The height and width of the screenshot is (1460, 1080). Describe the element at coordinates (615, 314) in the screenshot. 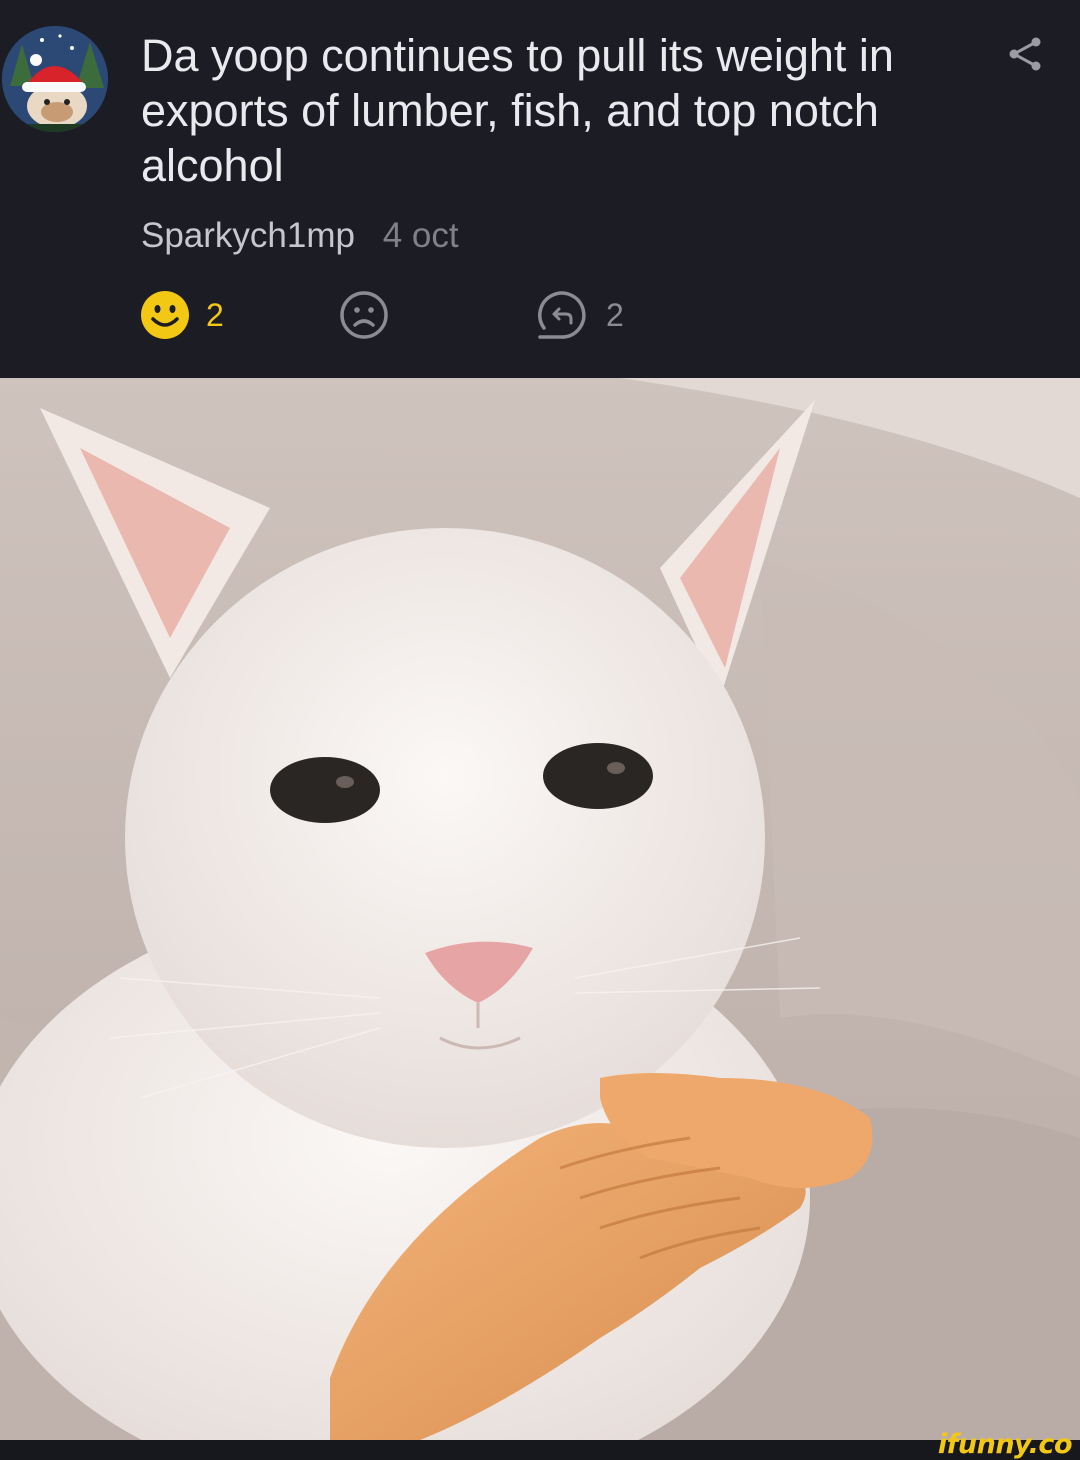

I see `reply-count: 2` at that location.